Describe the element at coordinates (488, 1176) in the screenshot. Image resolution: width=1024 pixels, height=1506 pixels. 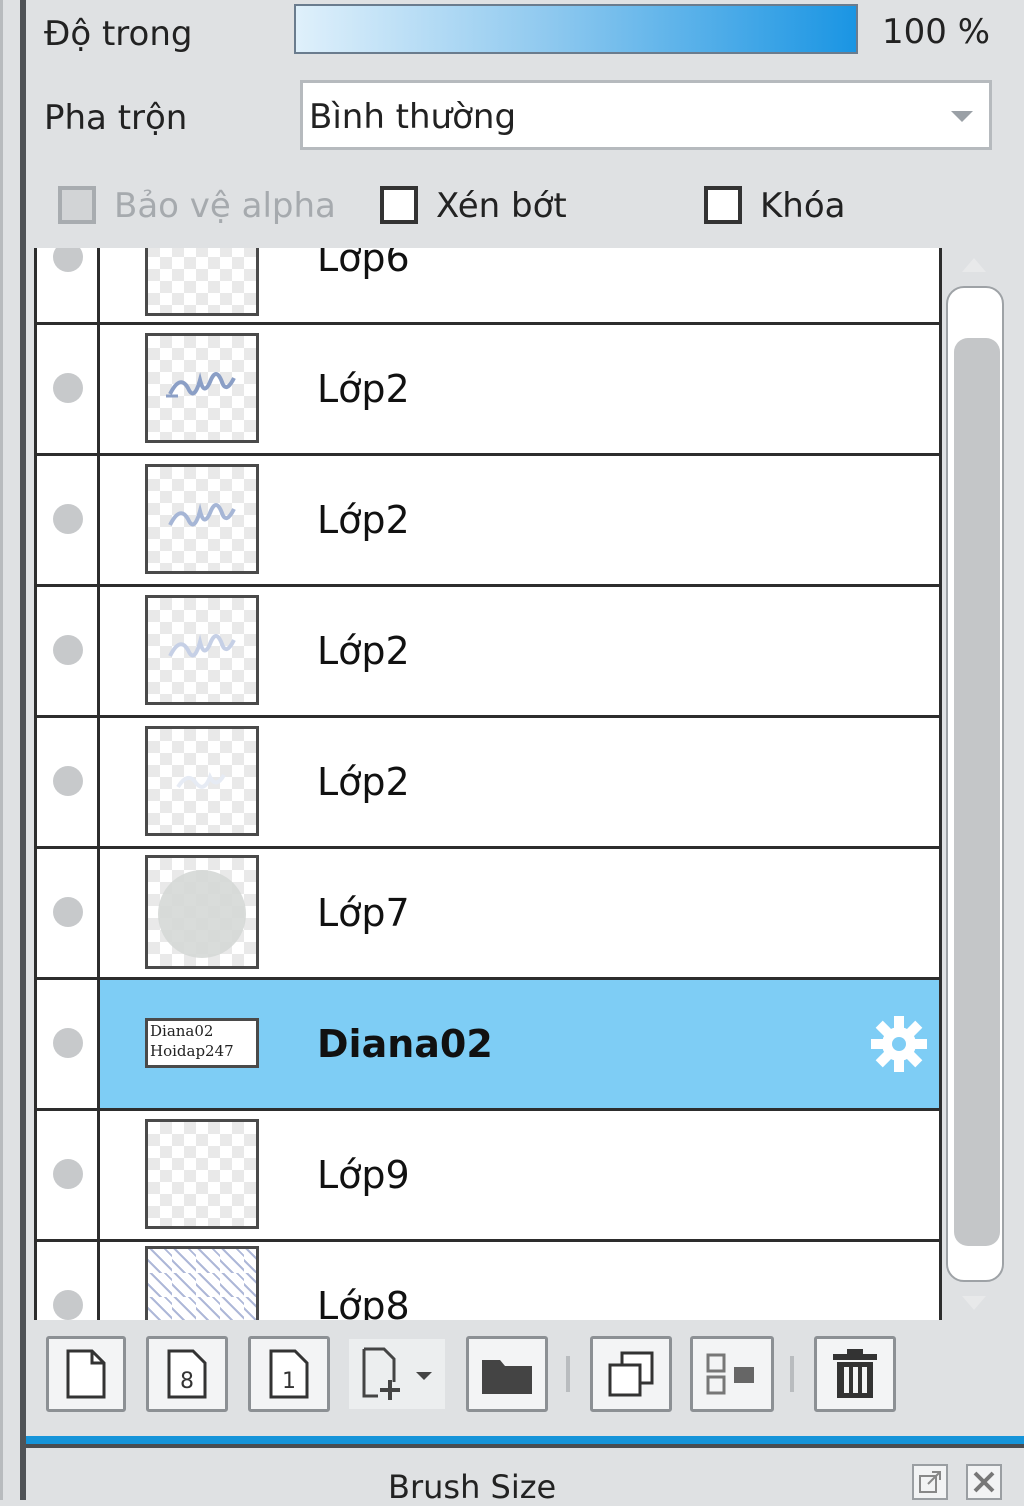
I see `layer-row: Lớp9` at that location.